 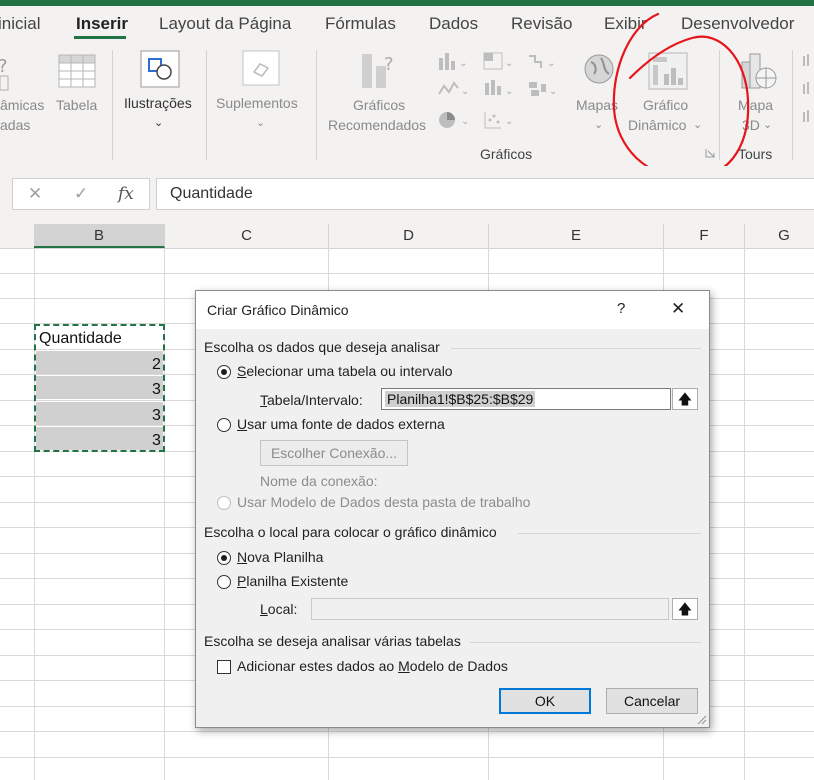 What do you see at coordinates (652, 701) in the screenshot?
I see `cancel-button: Cancelar` at bounding box center [652, 701].